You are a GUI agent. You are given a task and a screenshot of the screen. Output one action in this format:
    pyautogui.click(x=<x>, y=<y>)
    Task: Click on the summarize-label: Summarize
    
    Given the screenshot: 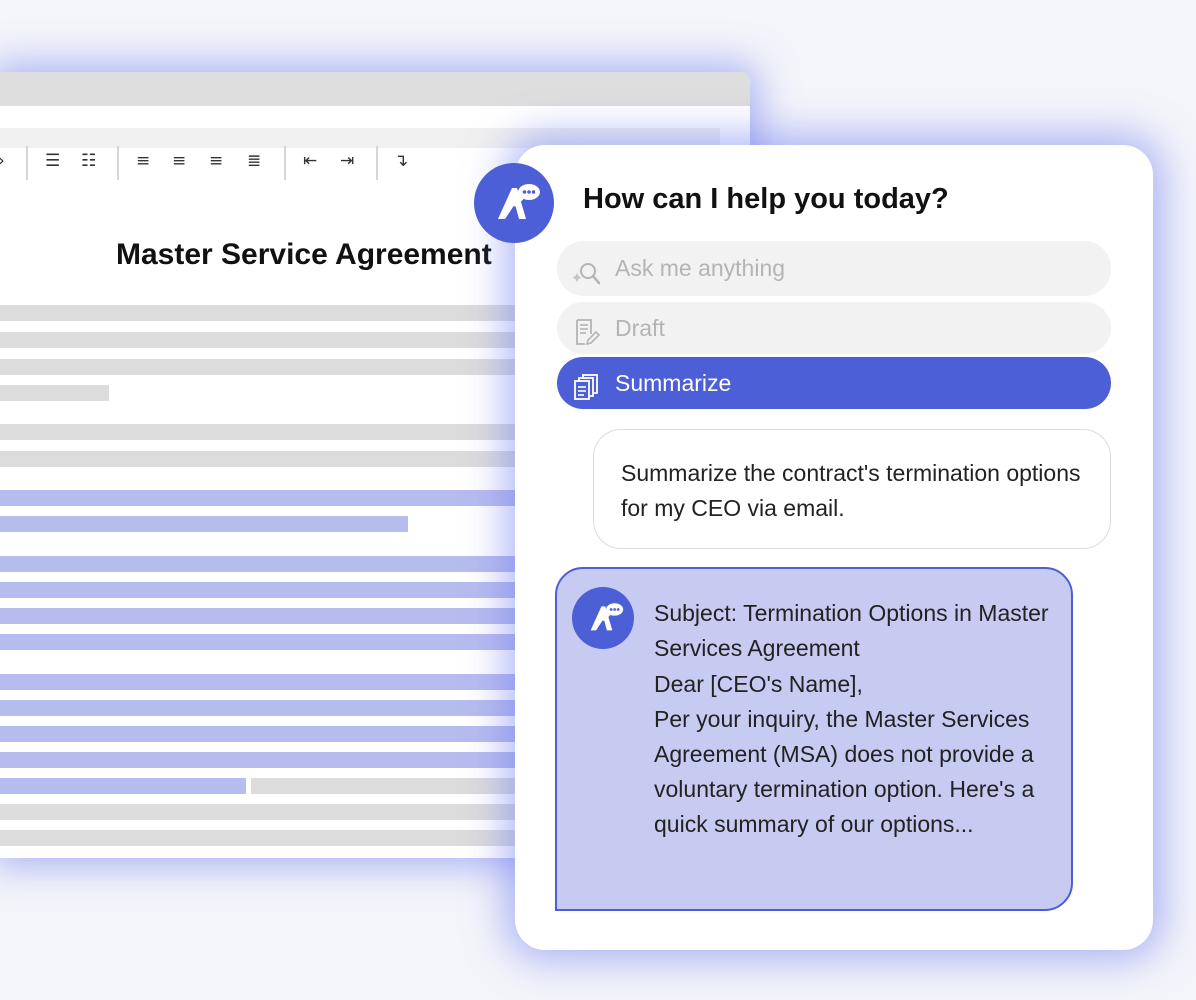 What is the action you would take?
    pyautogui.click(x=673, y=383)
    